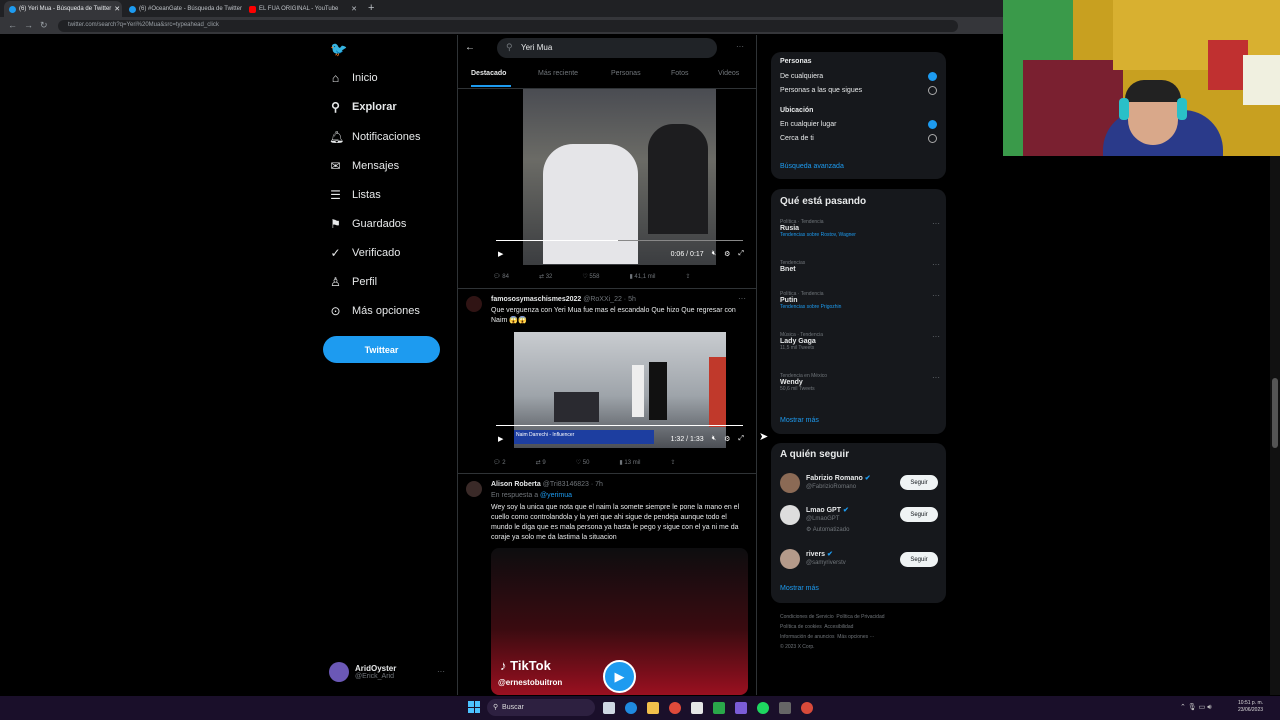  Describe the element at coordinates (653, 708) in the screenshot. I see `file-explorer-icon` at that location.